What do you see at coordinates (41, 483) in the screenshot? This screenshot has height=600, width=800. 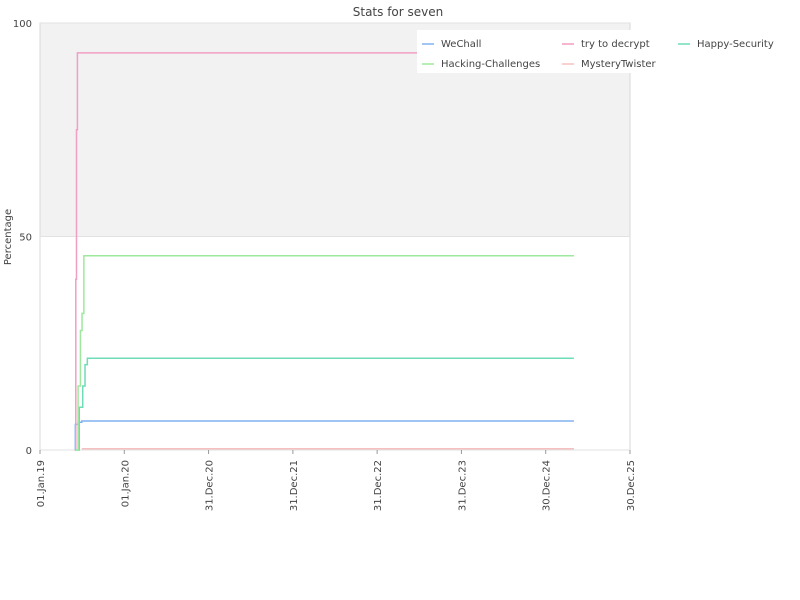 I see `x-tick-label: 01.Jan.19` at bounding box center [41, 483].